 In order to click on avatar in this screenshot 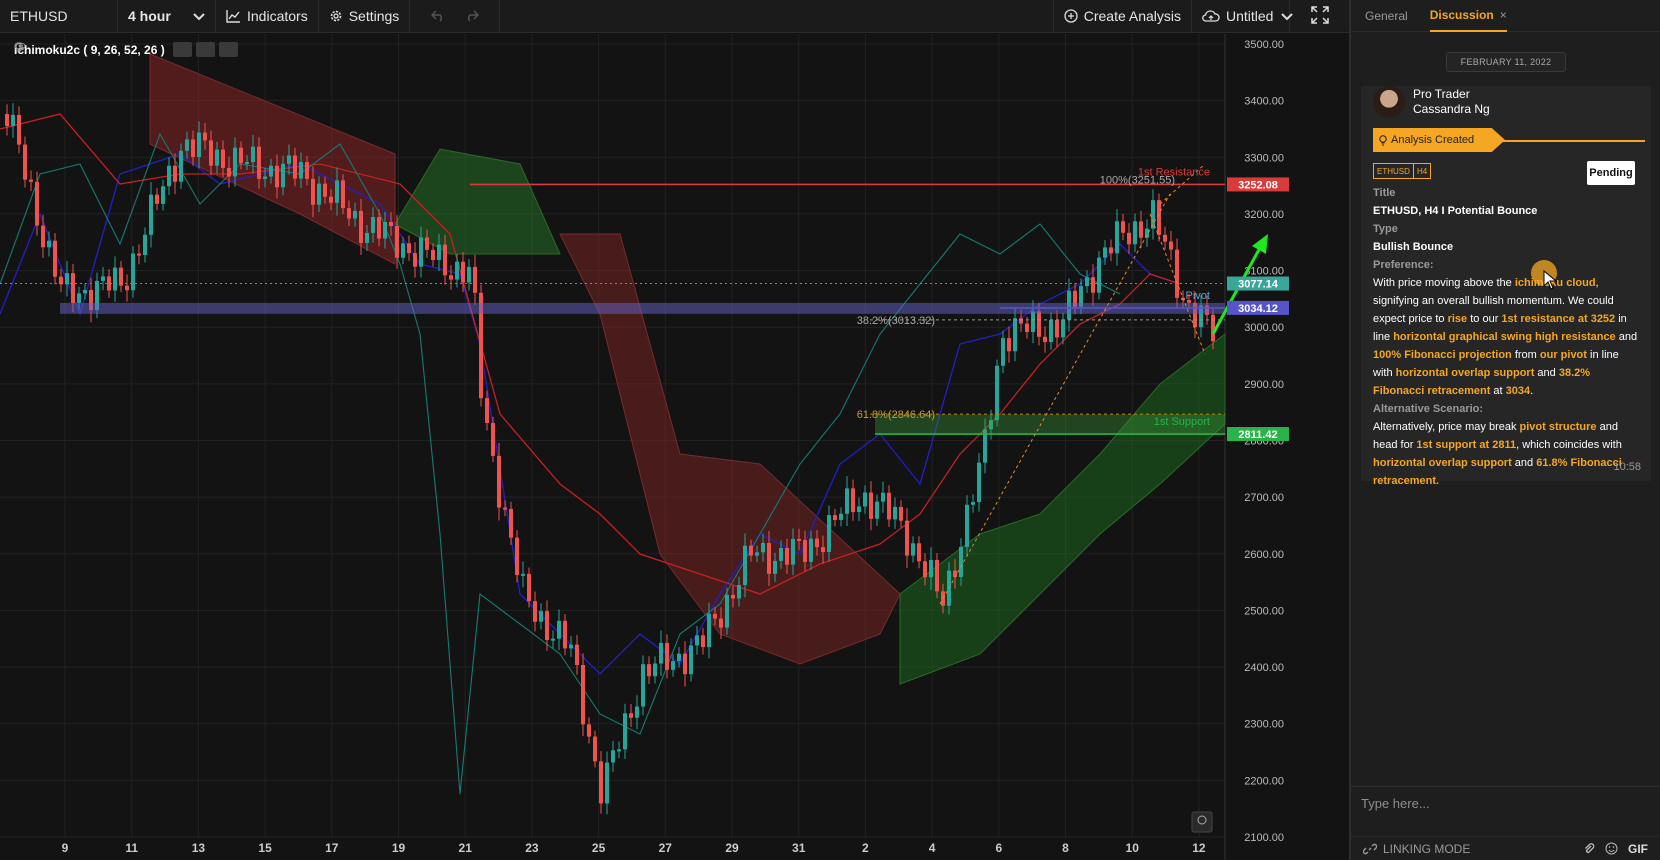, I will do `click(1389, 102)`.